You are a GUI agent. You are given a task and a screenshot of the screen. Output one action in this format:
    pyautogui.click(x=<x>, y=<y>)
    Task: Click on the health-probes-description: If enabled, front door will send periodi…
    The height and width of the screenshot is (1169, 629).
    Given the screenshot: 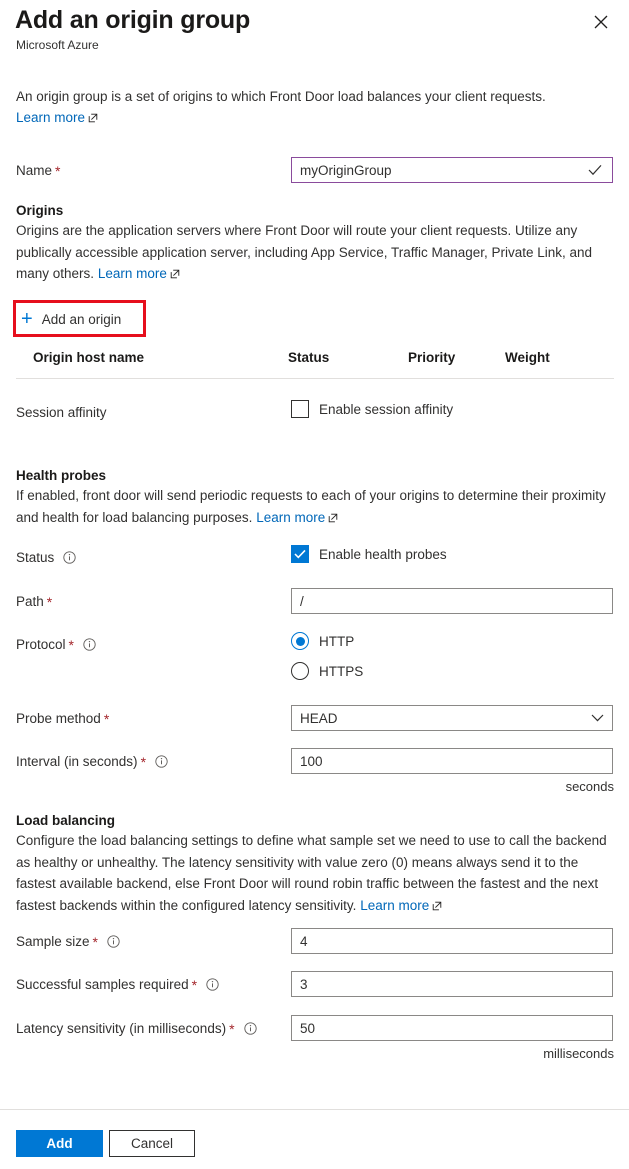 What is the action you would take?
    pyautogui.click(x=316, y=506)
    